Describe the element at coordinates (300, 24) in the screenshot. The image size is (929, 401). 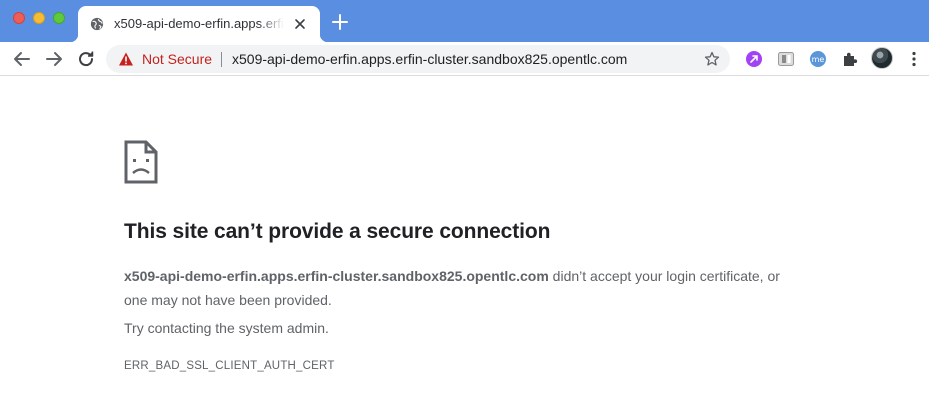
I see `close-icon` at that location.